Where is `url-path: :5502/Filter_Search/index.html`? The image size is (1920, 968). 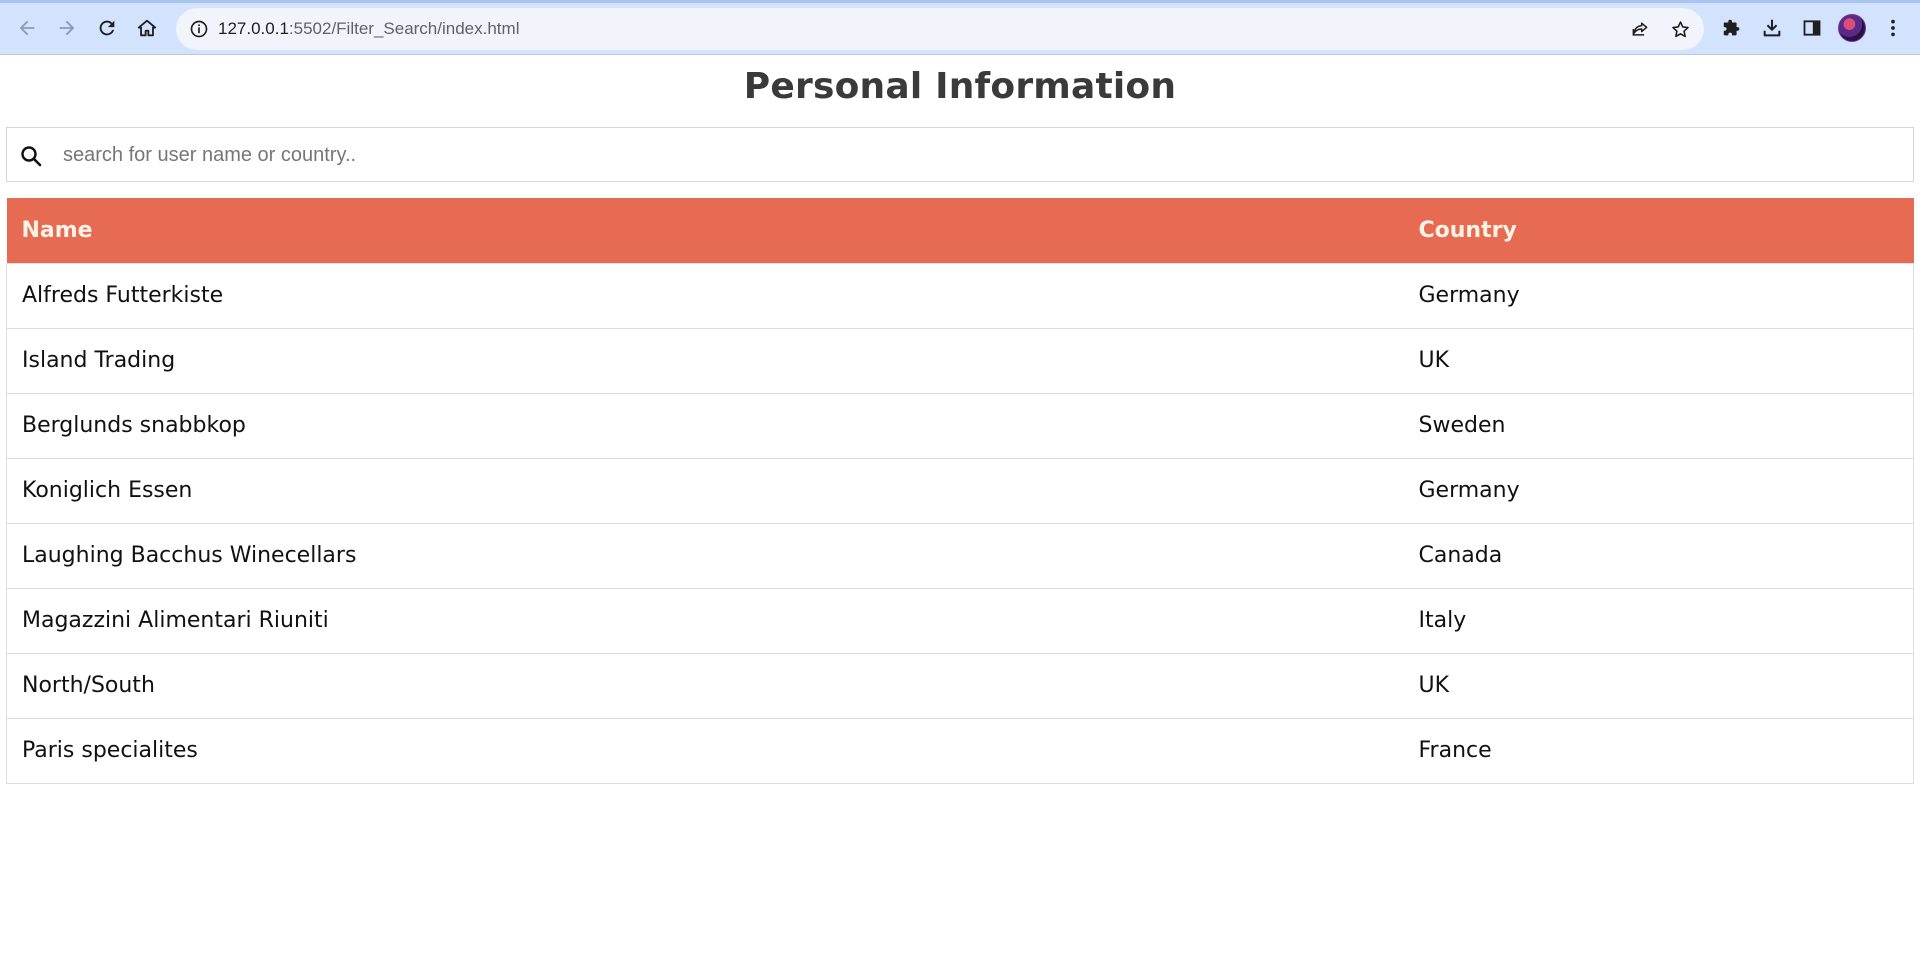
url-path: :5502/Filter_Search/index.html is located at coordinates (404, 28).